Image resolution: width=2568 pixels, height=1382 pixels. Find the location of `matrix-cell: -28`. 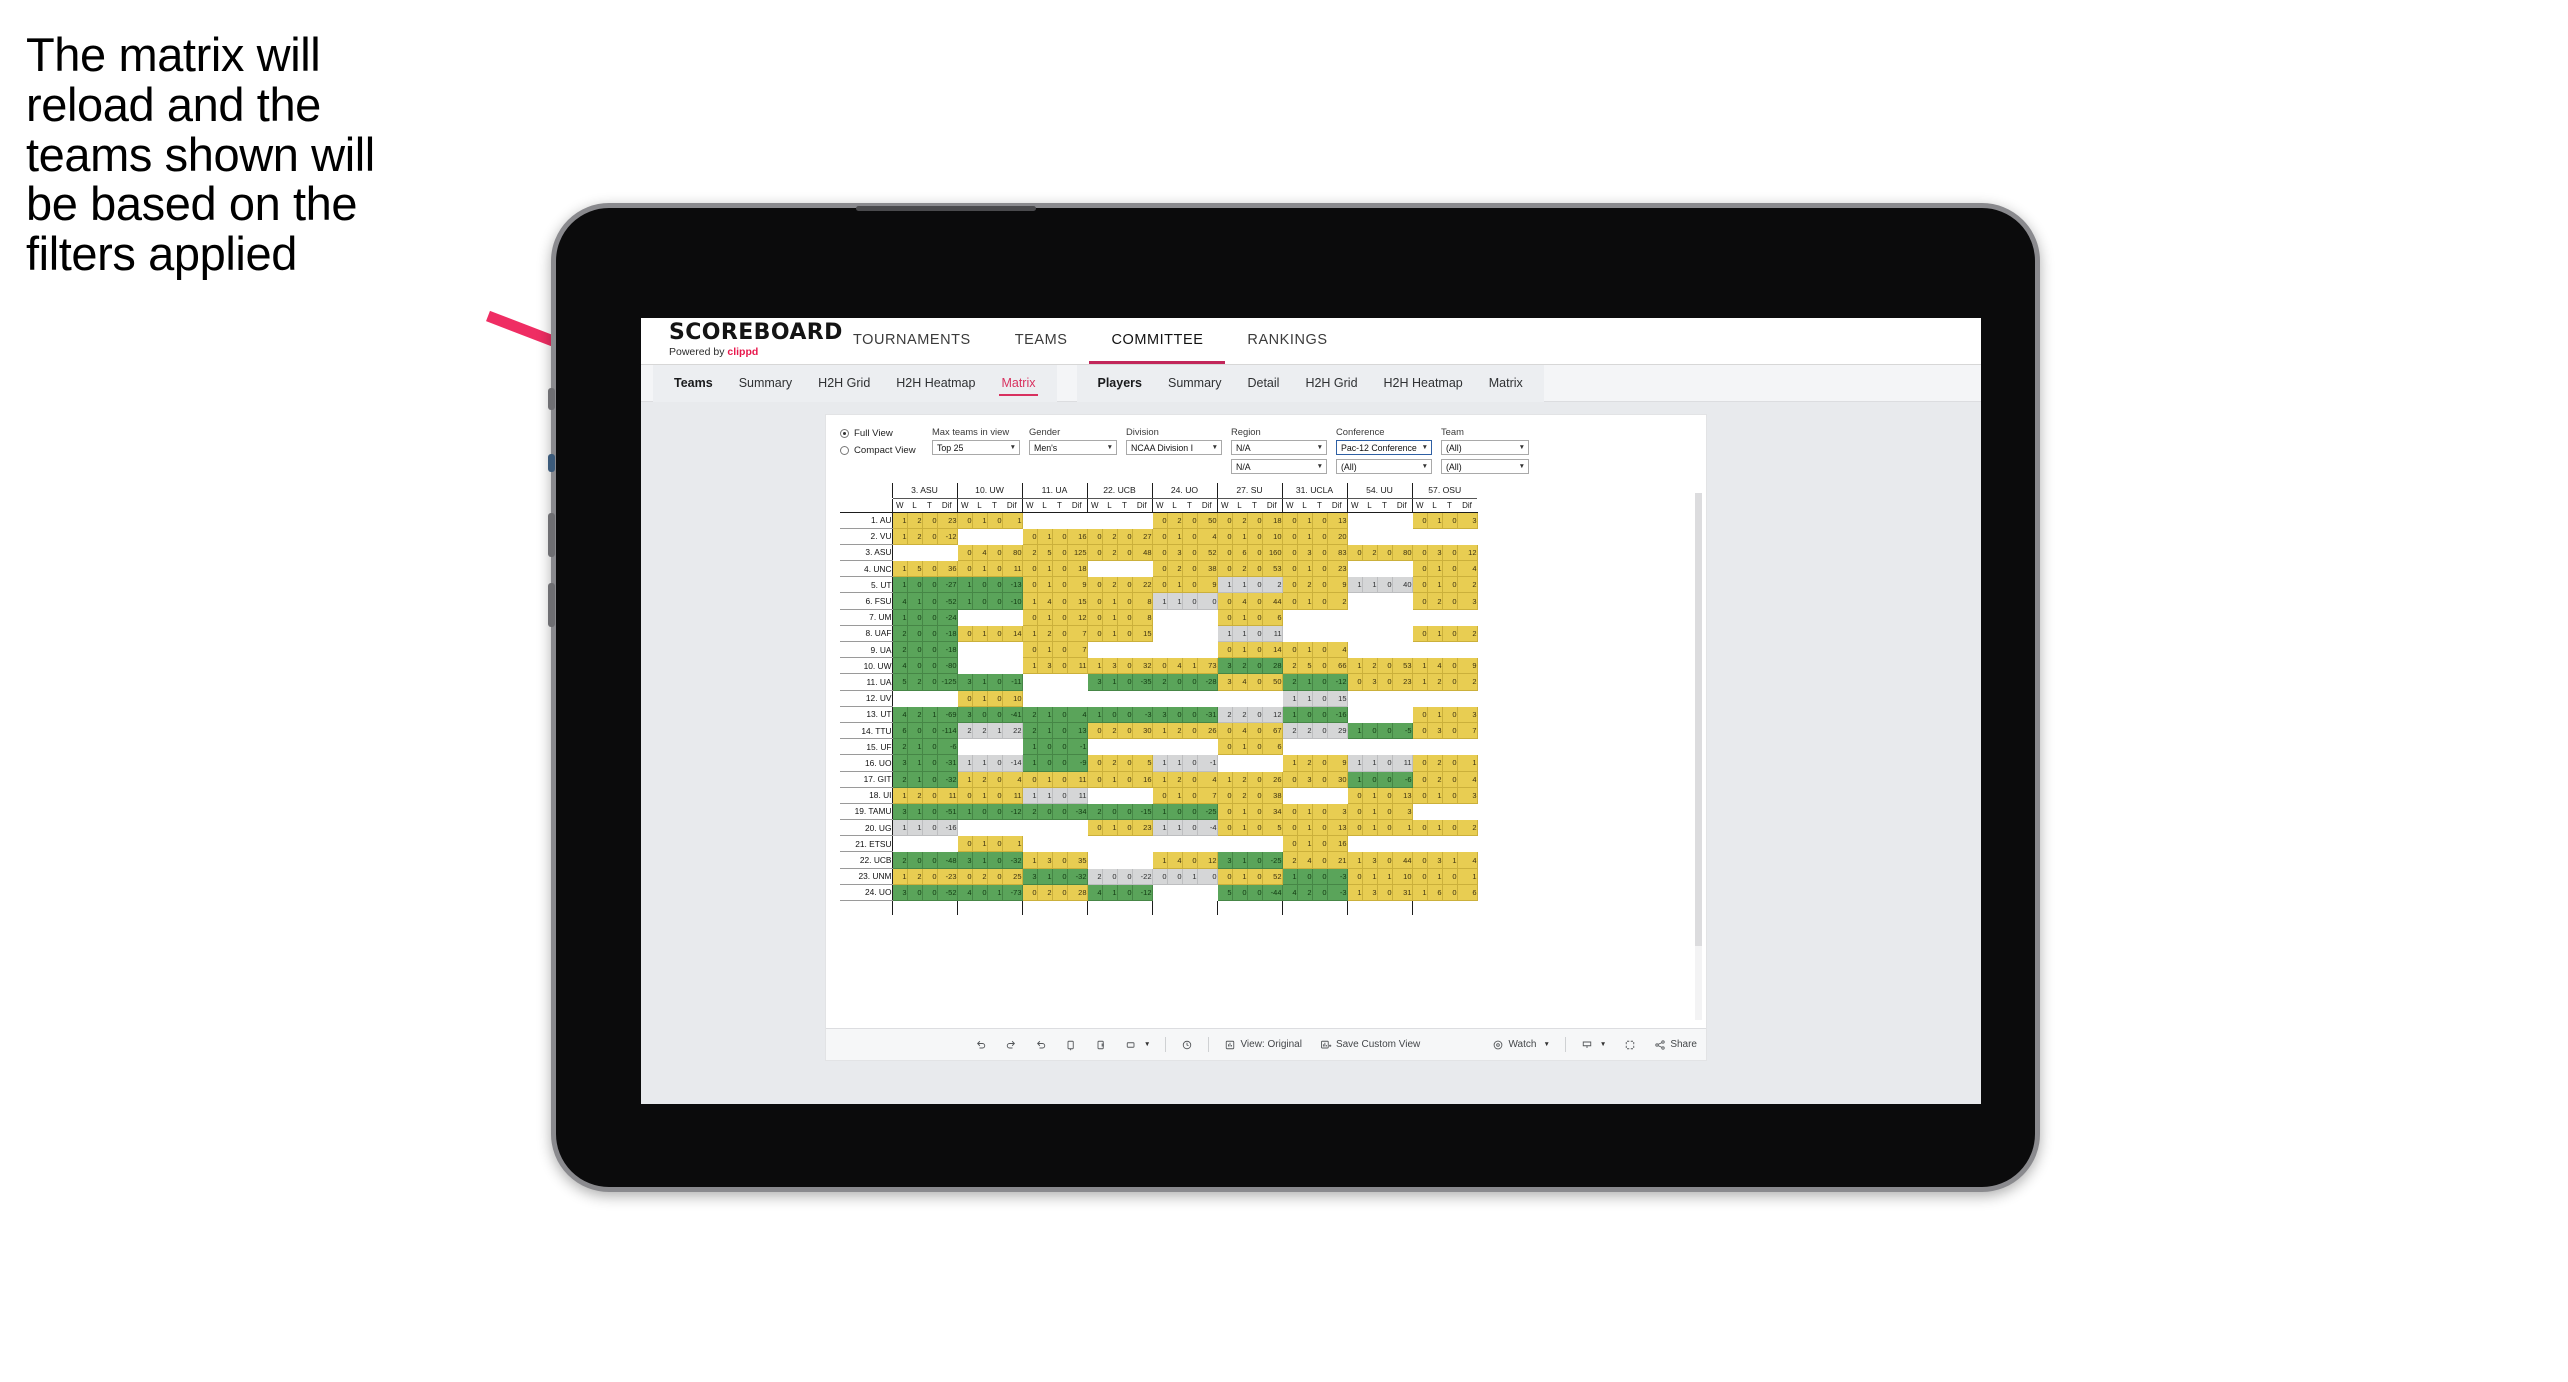

matrix-cell: -28 is located at coordinates (1207, 682).